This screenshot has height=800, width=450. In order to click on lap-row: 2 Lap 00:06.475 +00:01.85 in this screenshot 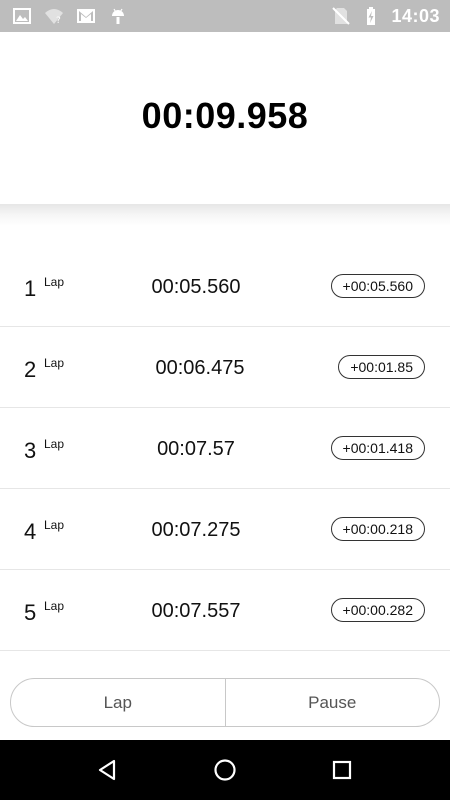, I will do `click(225, 367)`.